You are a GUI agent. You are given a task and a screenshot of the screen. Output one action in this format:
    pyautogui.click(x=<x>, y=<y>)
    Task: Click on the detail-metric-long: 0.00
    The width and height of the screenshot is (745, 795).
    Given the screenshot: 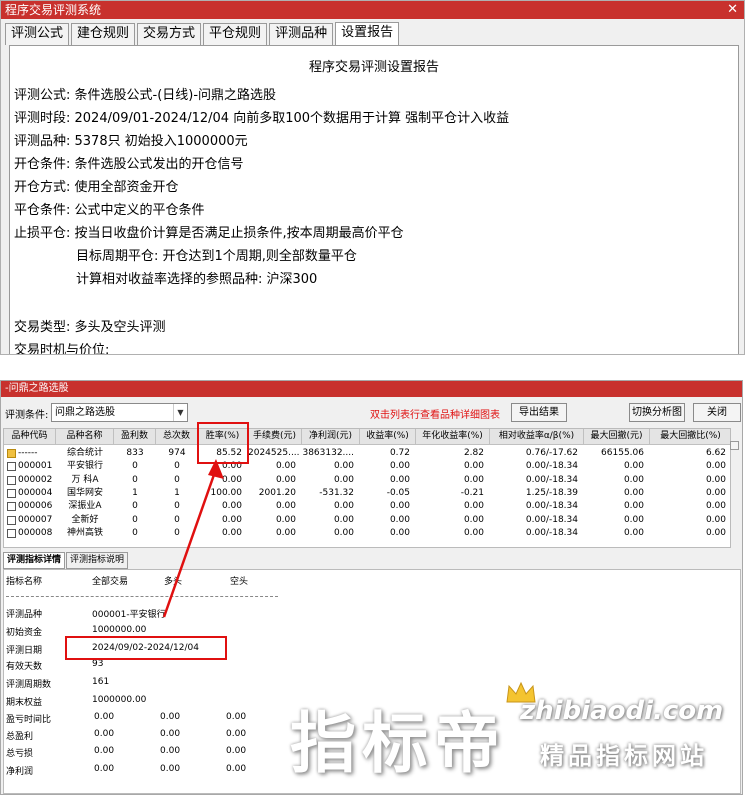 What is the action you would take?
    pyautogui.click(x=170, y=717)
    